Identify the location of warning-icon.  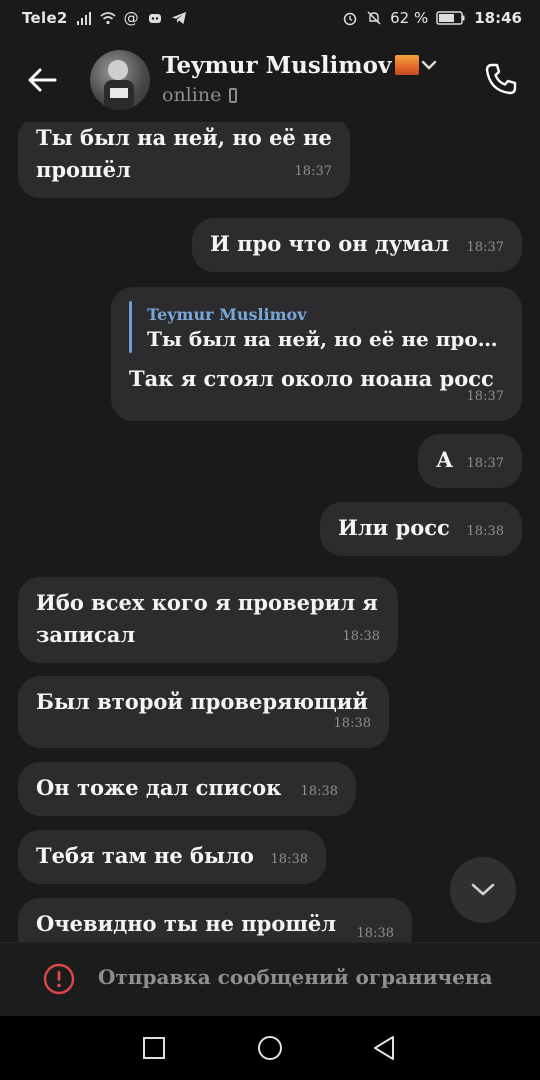
(59, 979).